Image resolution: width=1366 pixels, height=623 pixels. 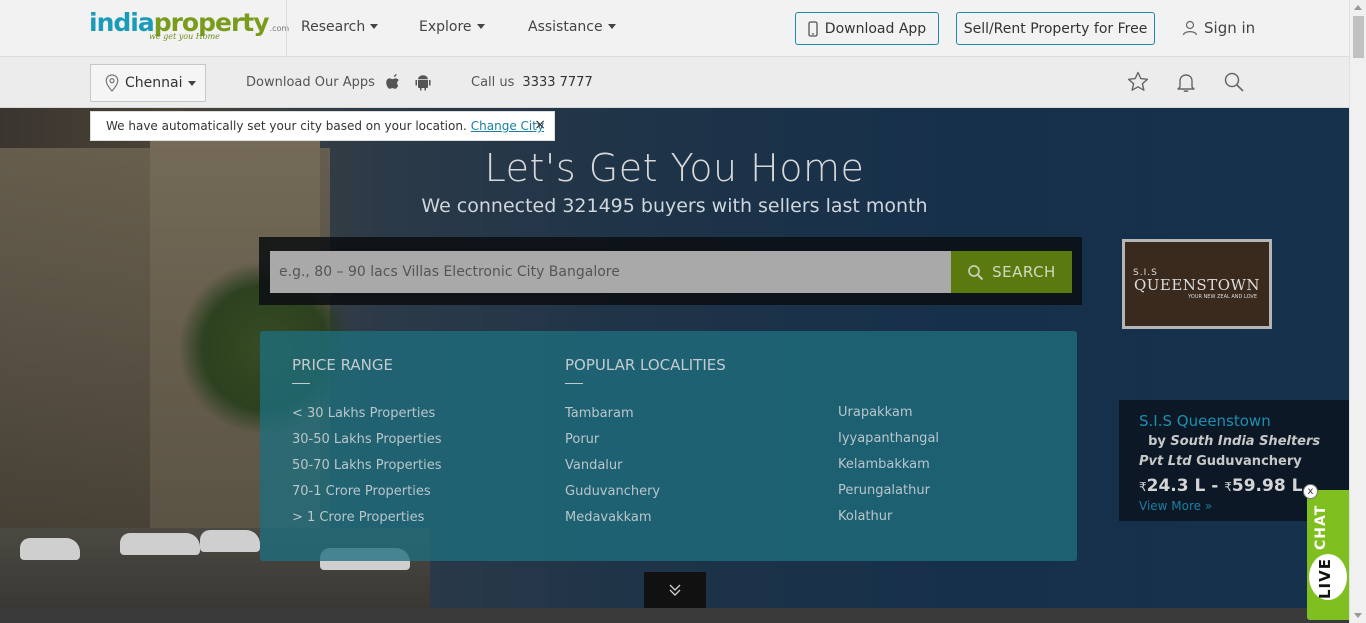 I want to click on locality-link: Medavakkam, so click(x=608, y=517).